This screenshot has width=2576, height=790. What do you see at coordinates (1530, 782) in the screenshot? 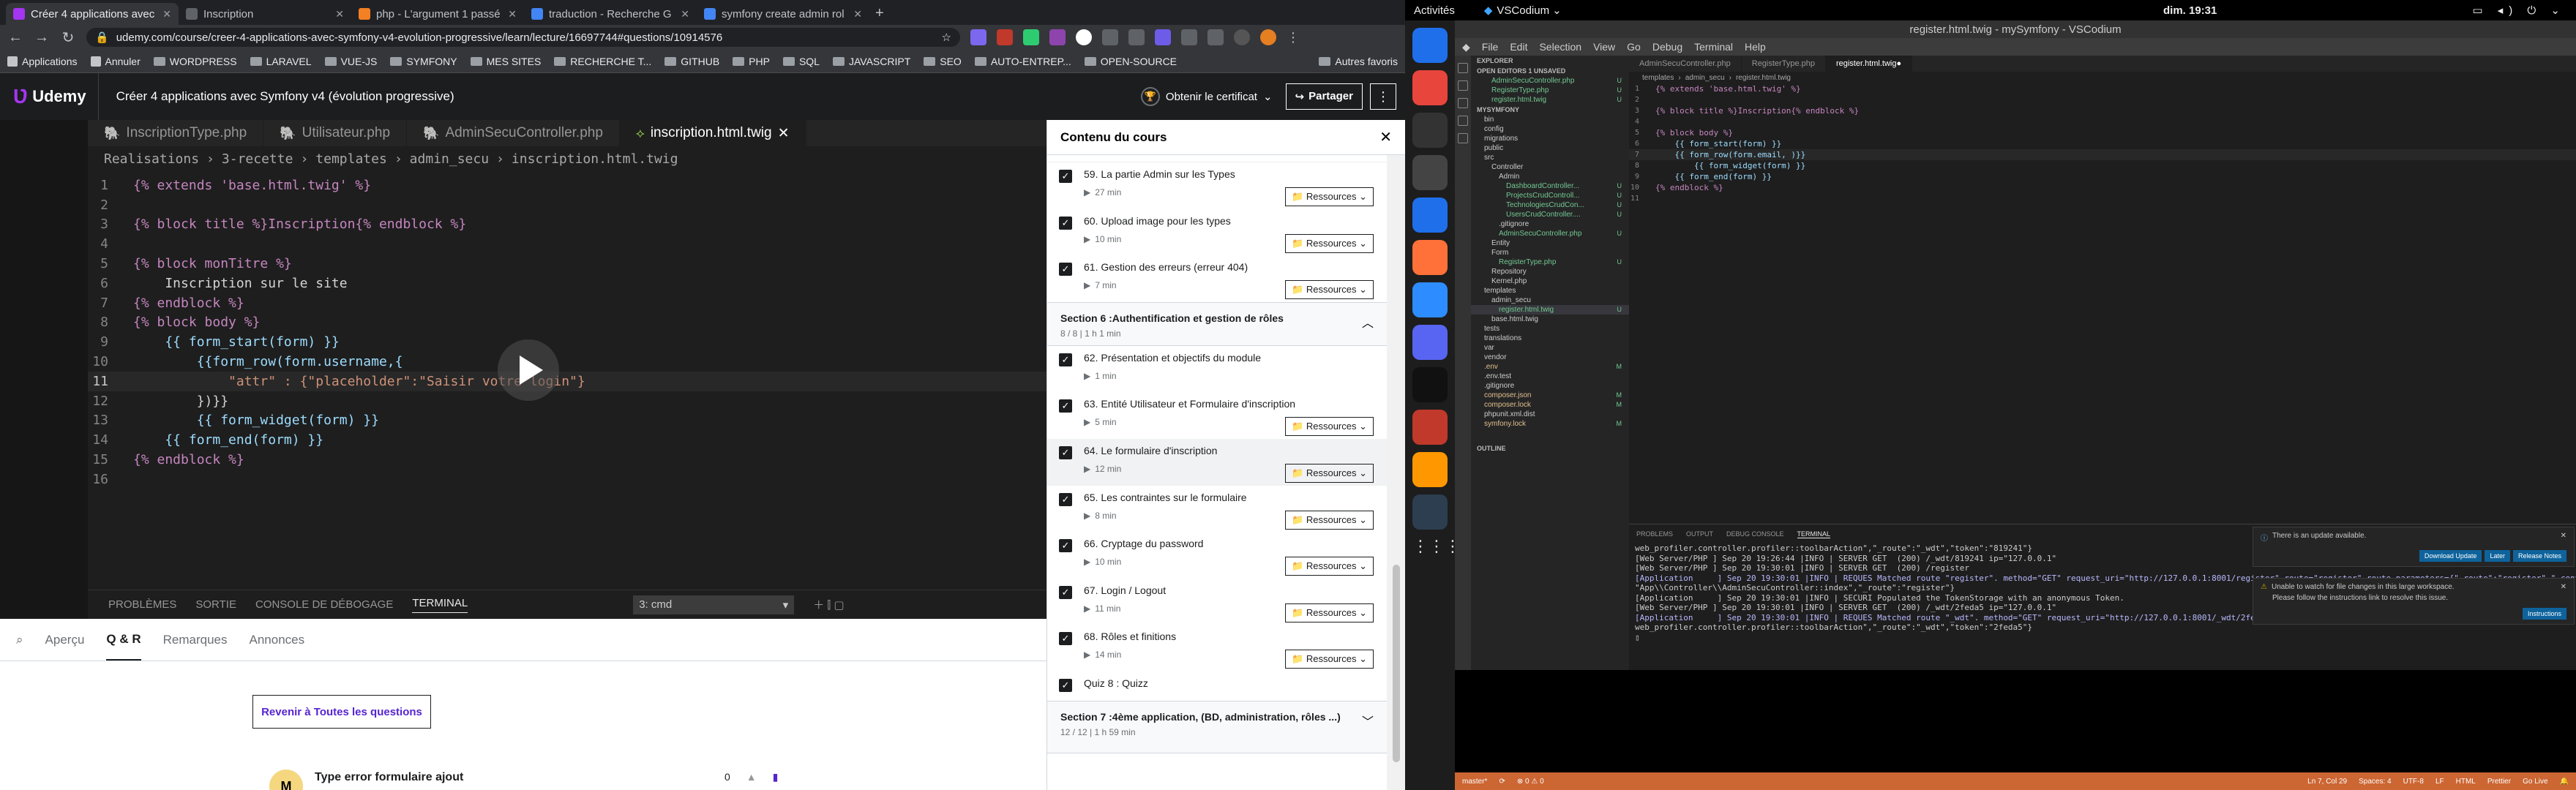
I see `problems-indicator: ⊗ 0 ⚠ 0` at bounding box center [1530, 782].